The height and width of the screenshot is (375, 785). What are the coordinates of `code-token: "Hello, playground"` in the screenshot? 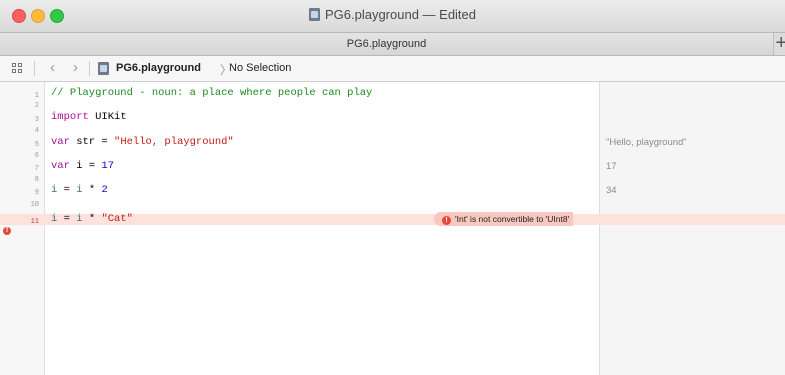 It's located at (174, 142).